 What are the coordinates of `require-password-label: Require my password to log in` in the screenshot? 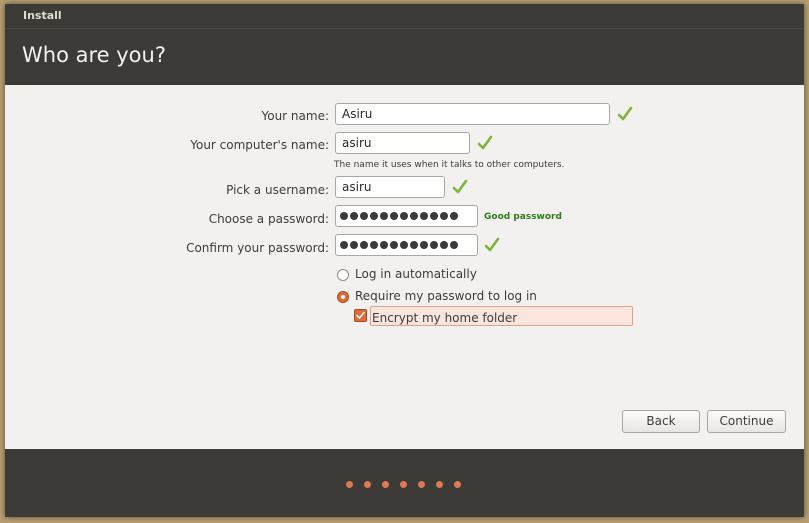 It's located at (446, 296).